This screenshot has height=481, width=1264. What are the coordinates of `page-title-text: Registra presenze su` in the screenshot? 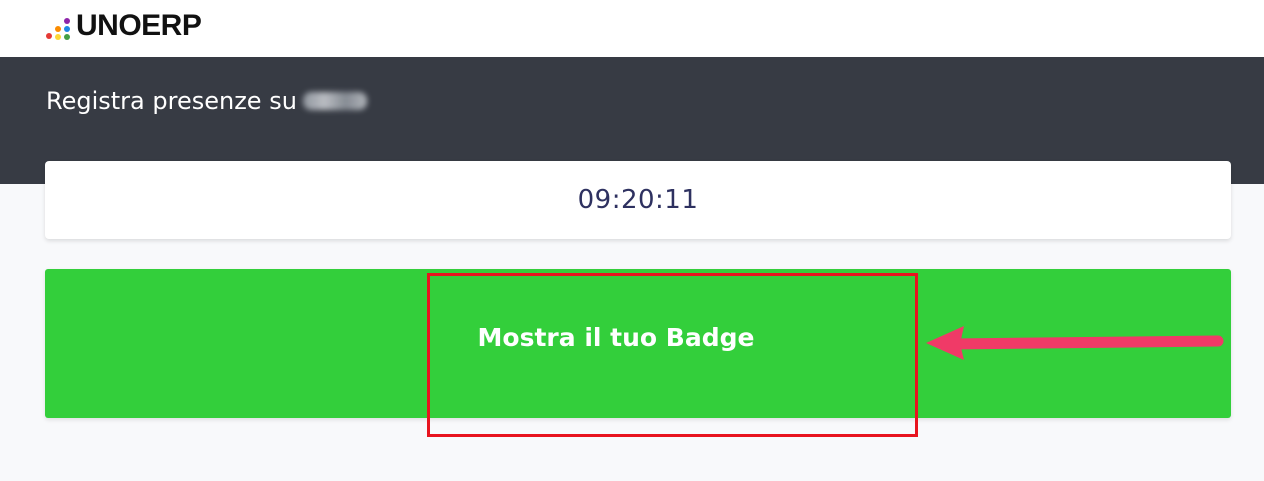 It's located at (171, 101).